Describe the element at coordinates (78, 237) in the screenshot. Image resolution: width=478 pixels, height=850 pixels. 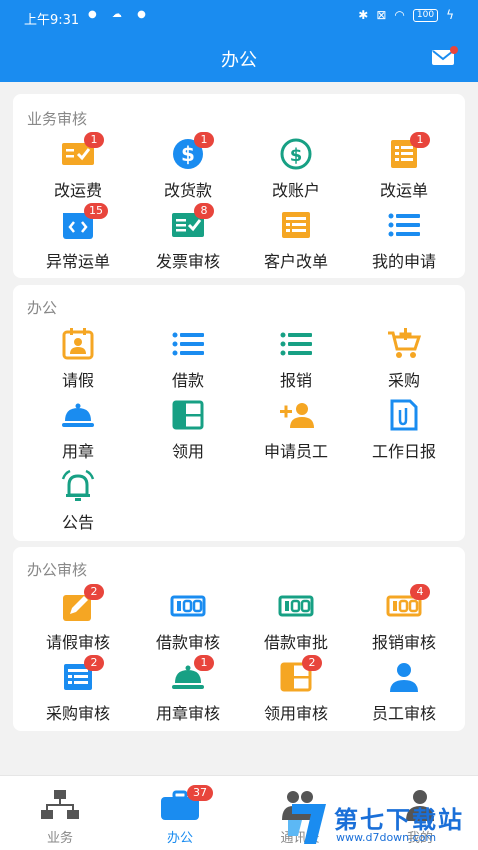
I see `app-item-code-doc: 15 异常运单` at that location.